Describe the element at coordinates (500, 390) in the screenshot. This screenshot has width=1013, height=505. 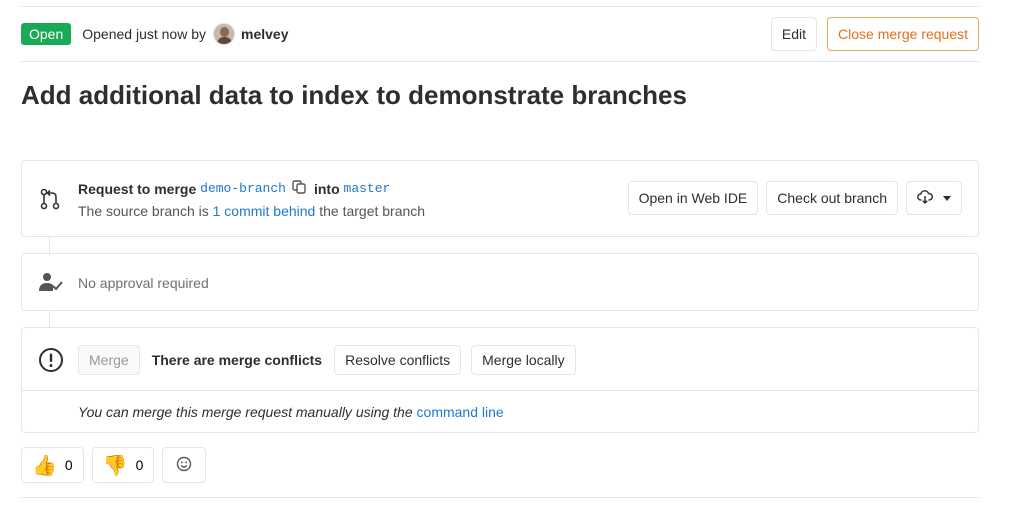
I see `merge-widget-divider` at that location.